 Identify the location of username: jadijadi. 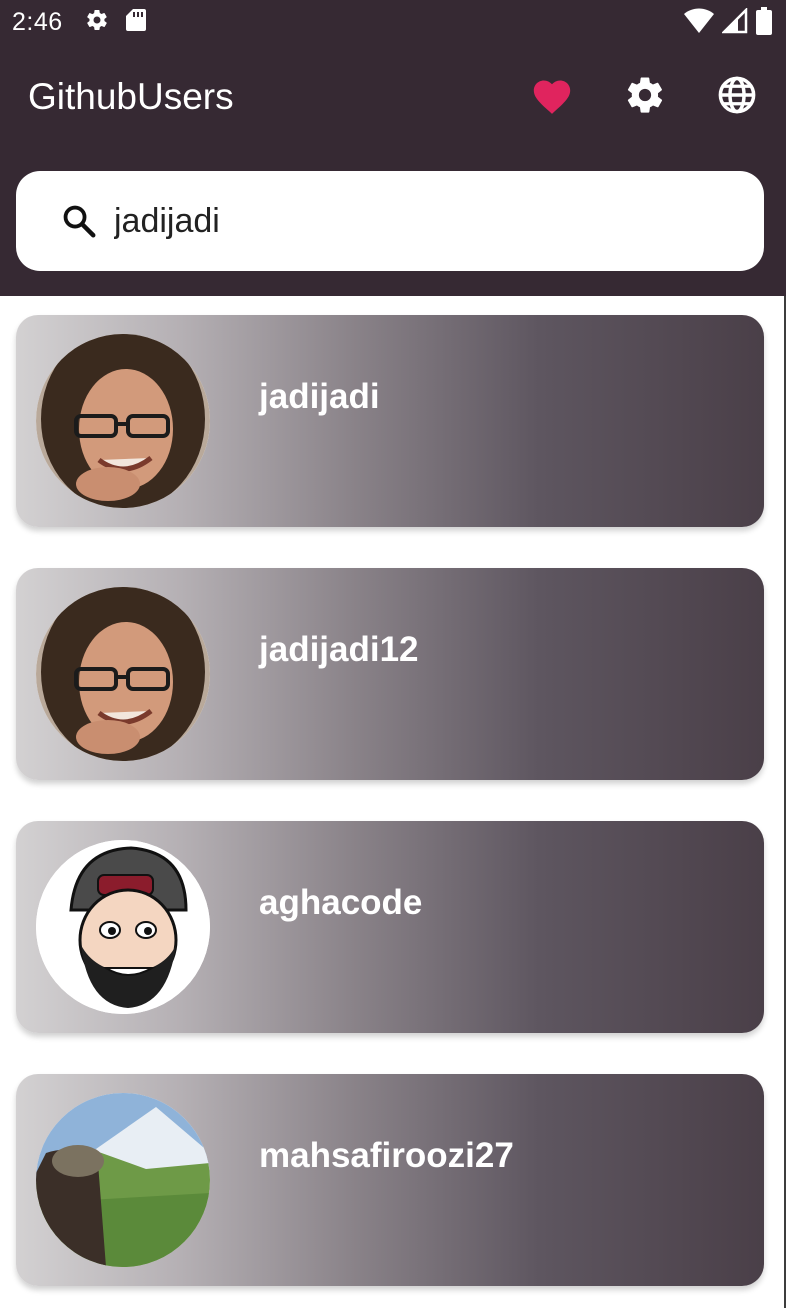
(319, 396).